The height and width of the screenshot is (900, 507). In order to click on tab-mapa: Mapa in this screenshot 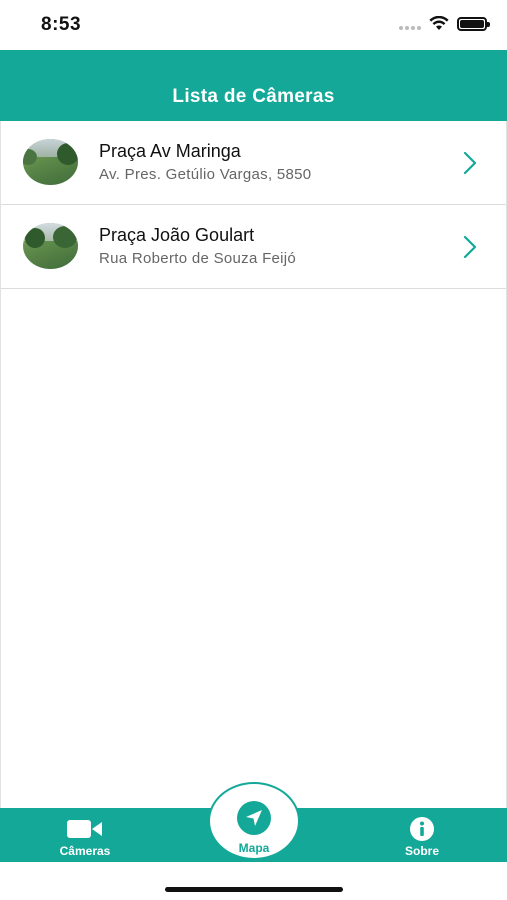, I will do `click(254, 821)`.